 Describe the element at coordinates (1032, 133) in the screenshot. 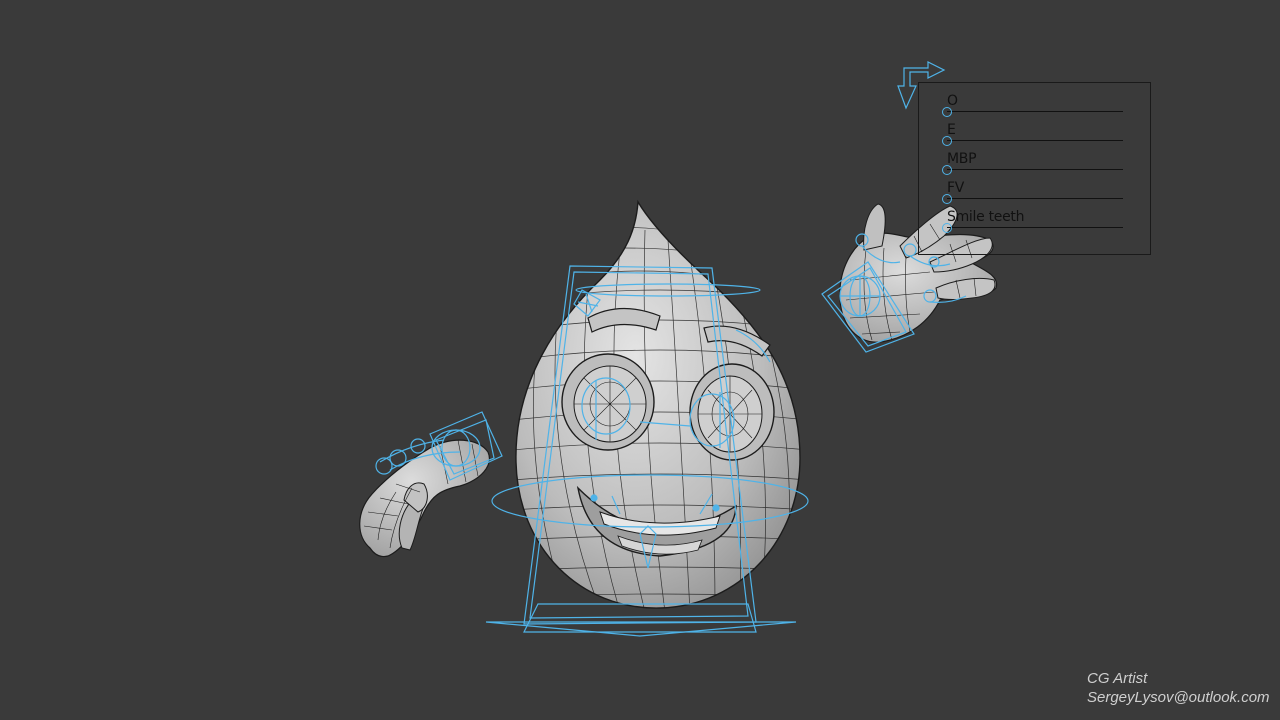

I see `slider-e: E` at that location.